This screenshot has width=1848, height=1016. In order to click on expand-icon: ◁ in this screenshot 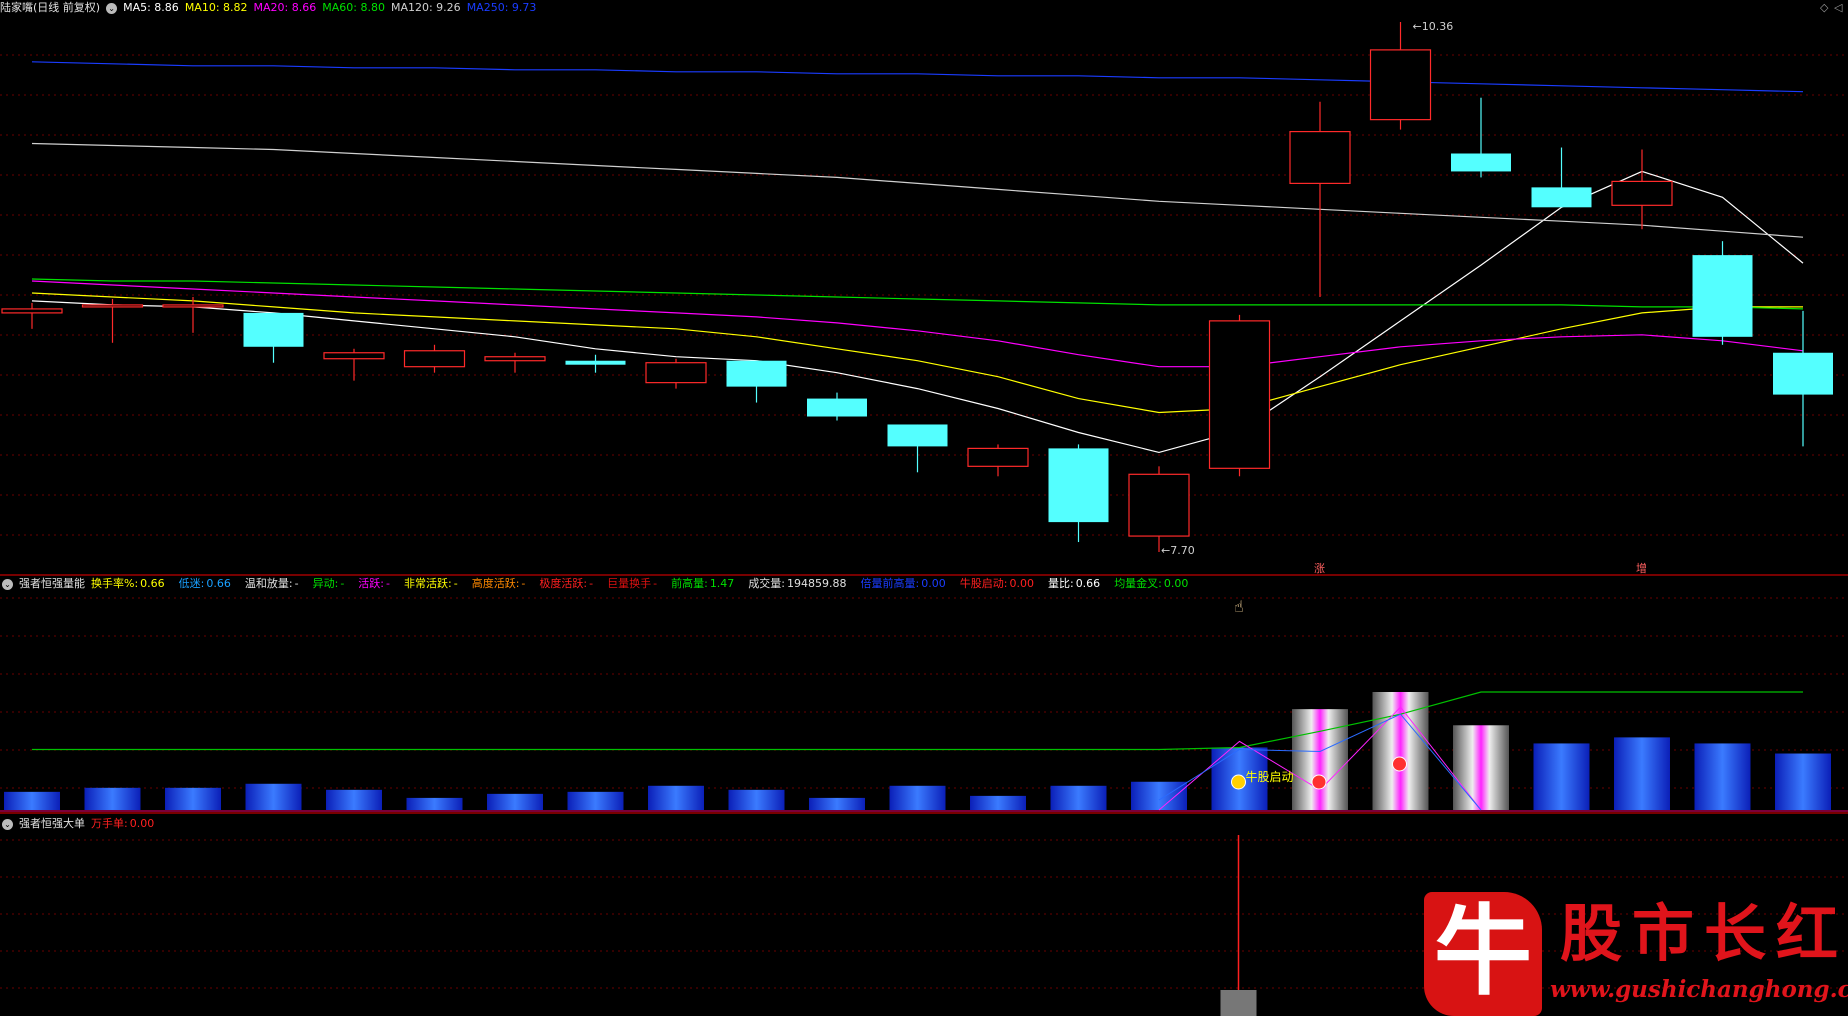, I will do `click(1838, 7)`.